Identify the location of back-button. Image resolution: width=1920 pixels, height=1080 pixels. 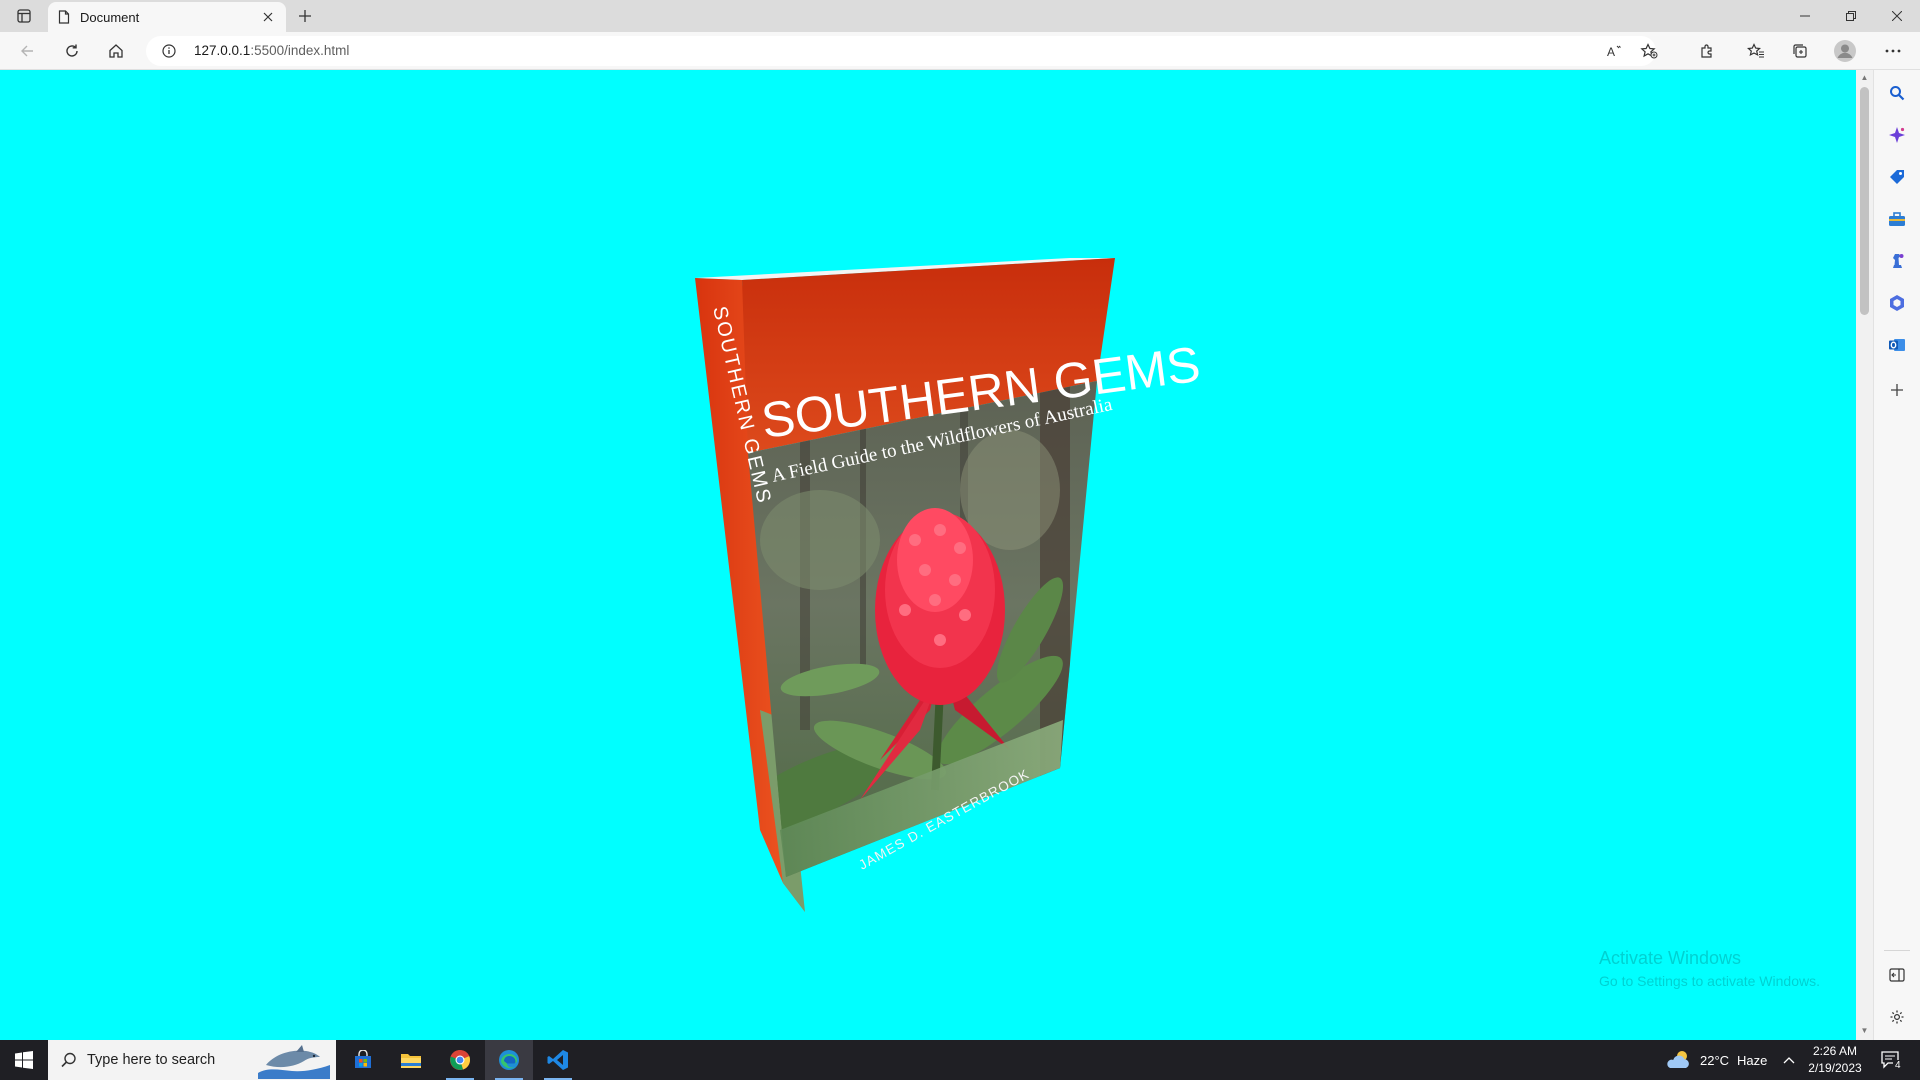
(27, 51).